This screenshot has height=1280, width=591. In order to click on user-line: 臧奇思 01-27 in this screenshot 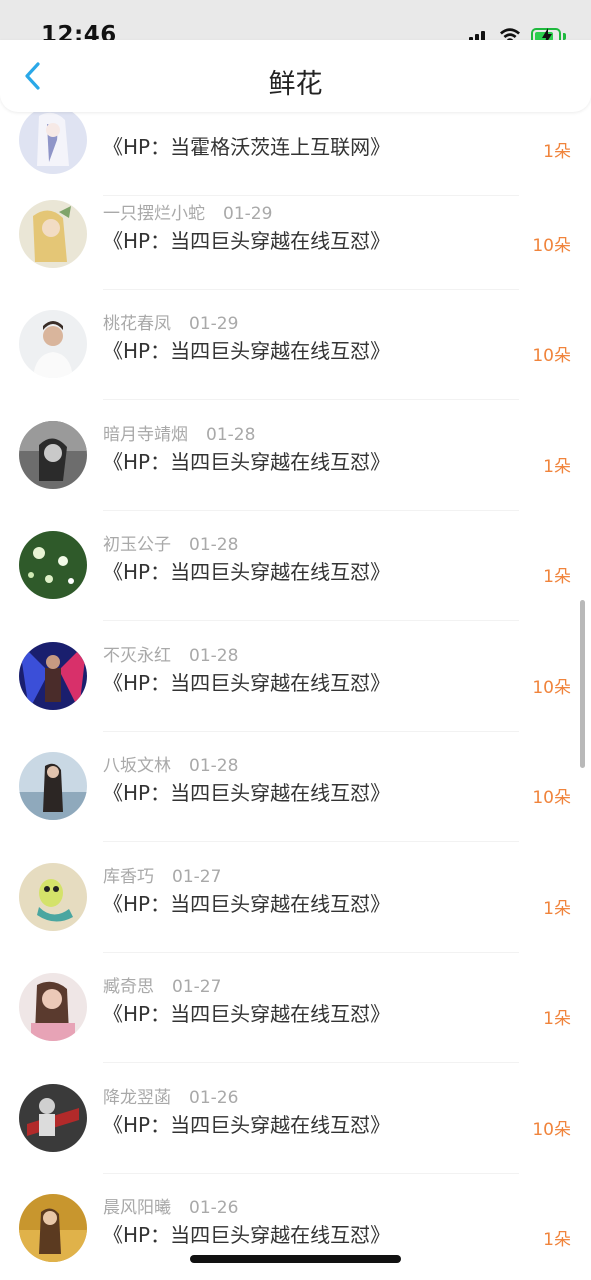, I will do `click(162, 984)`.